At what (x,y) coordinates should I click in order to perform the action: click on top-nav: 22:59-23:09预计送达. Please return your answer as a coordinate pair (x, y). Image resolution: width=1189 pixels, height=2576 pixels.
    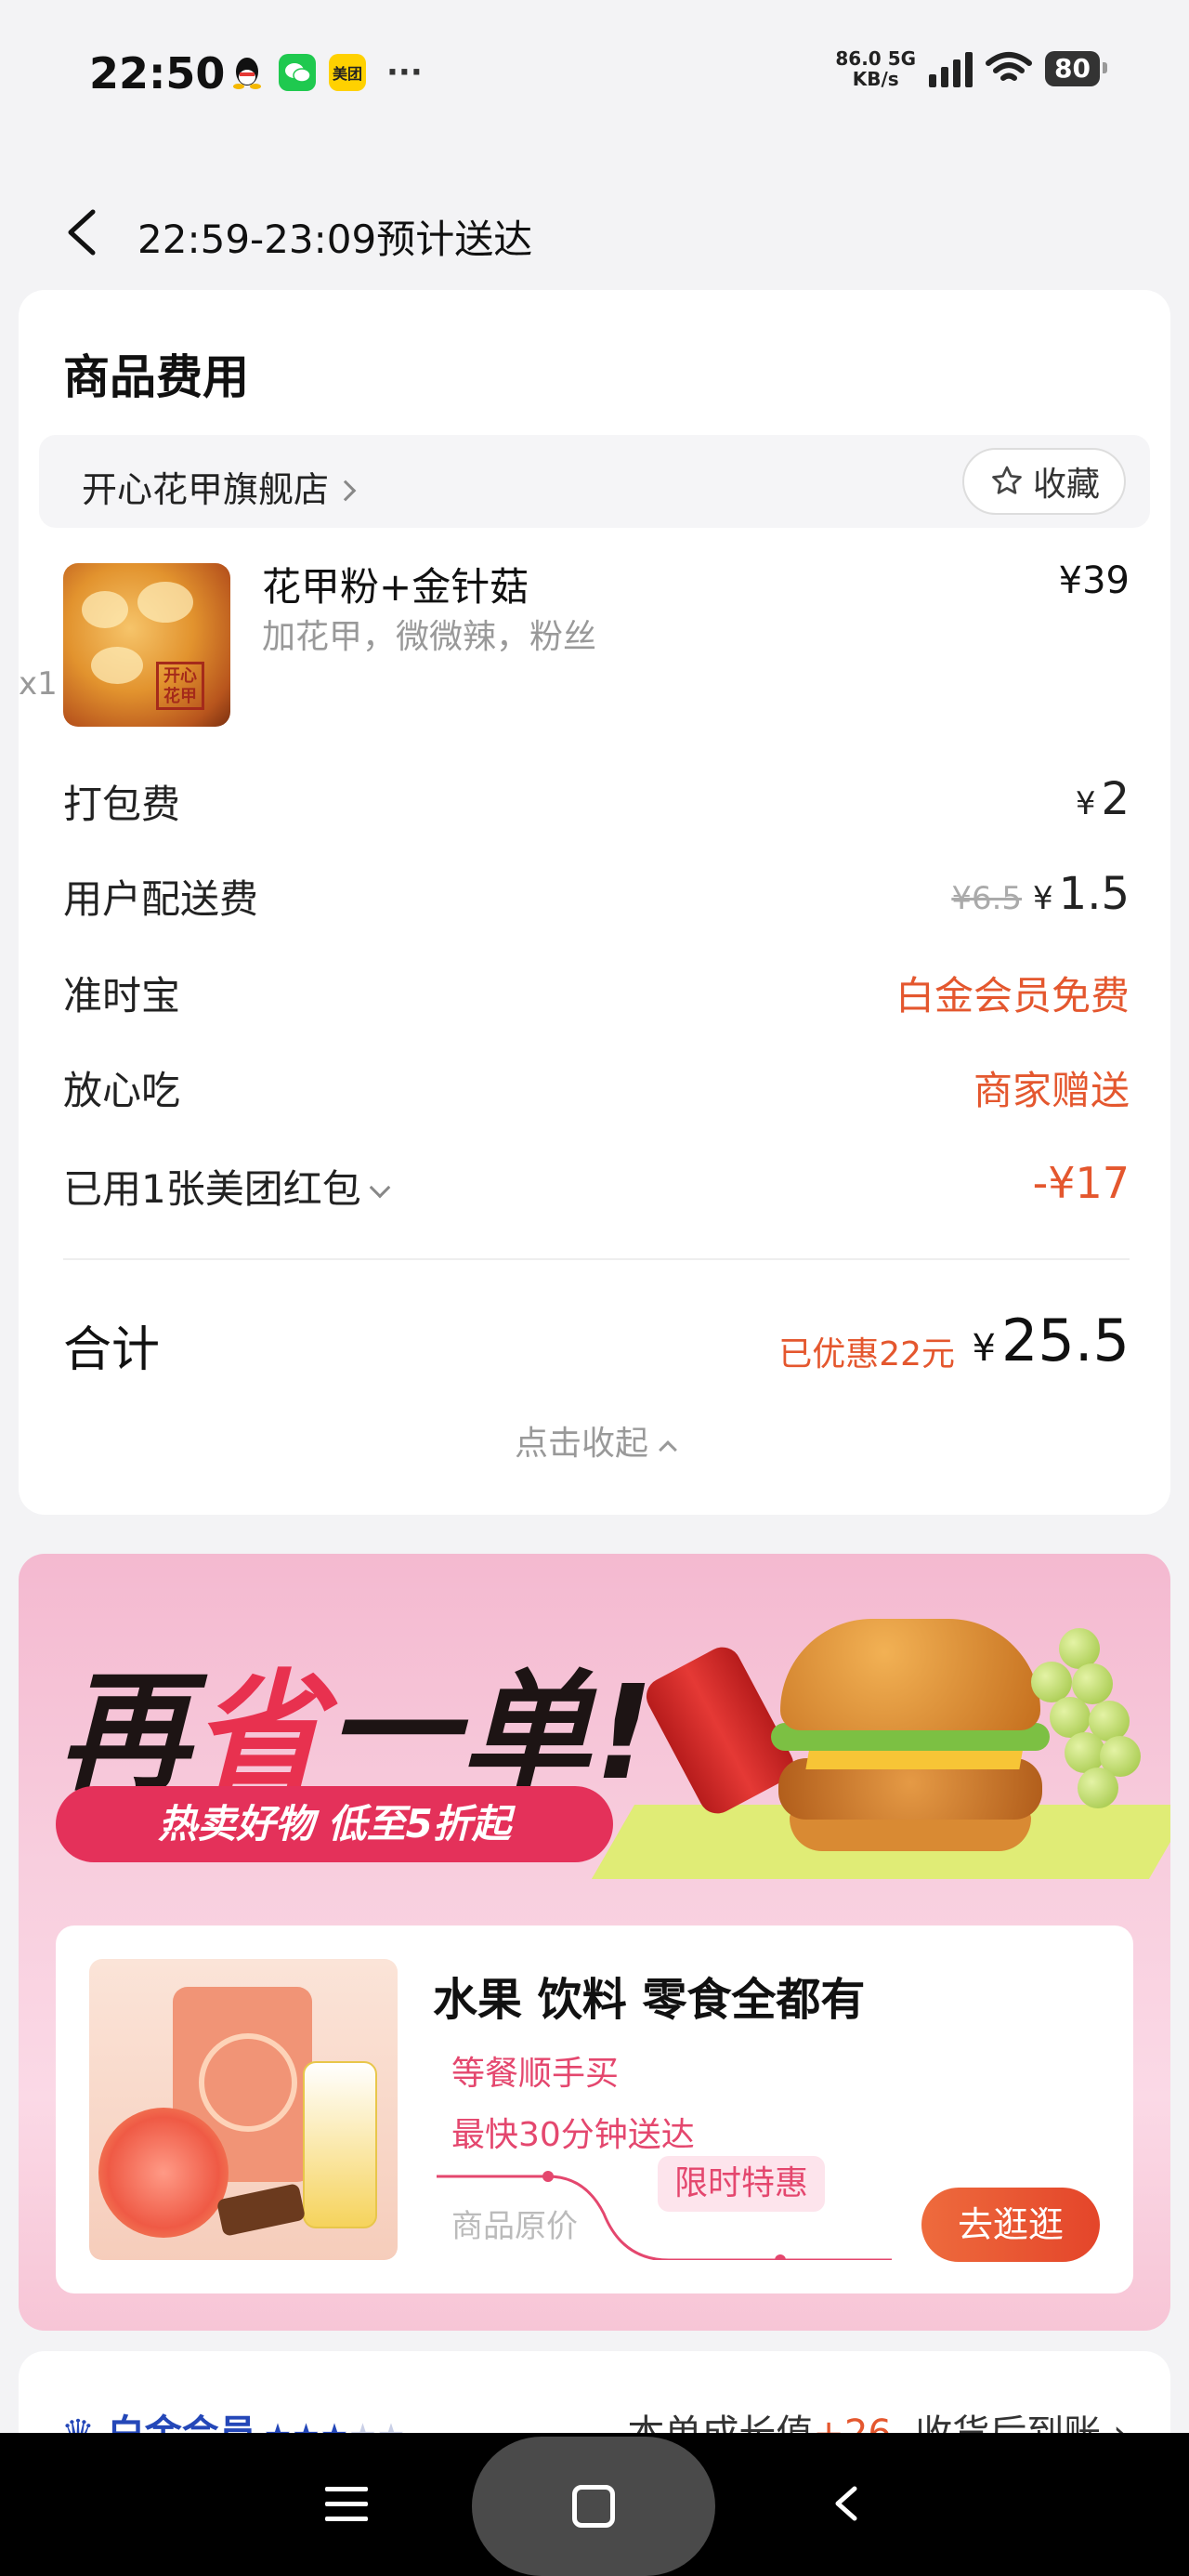
    Looking at the image, I should click on (594, 237).